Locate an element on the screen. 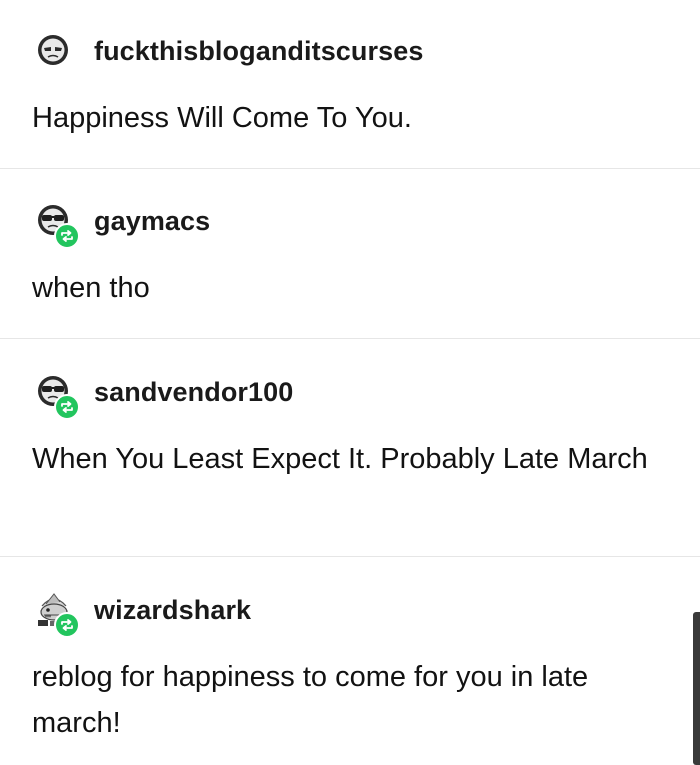 The height and width of the screenshot is (765, 700). scrollbar is located at coordinates (696, 688).